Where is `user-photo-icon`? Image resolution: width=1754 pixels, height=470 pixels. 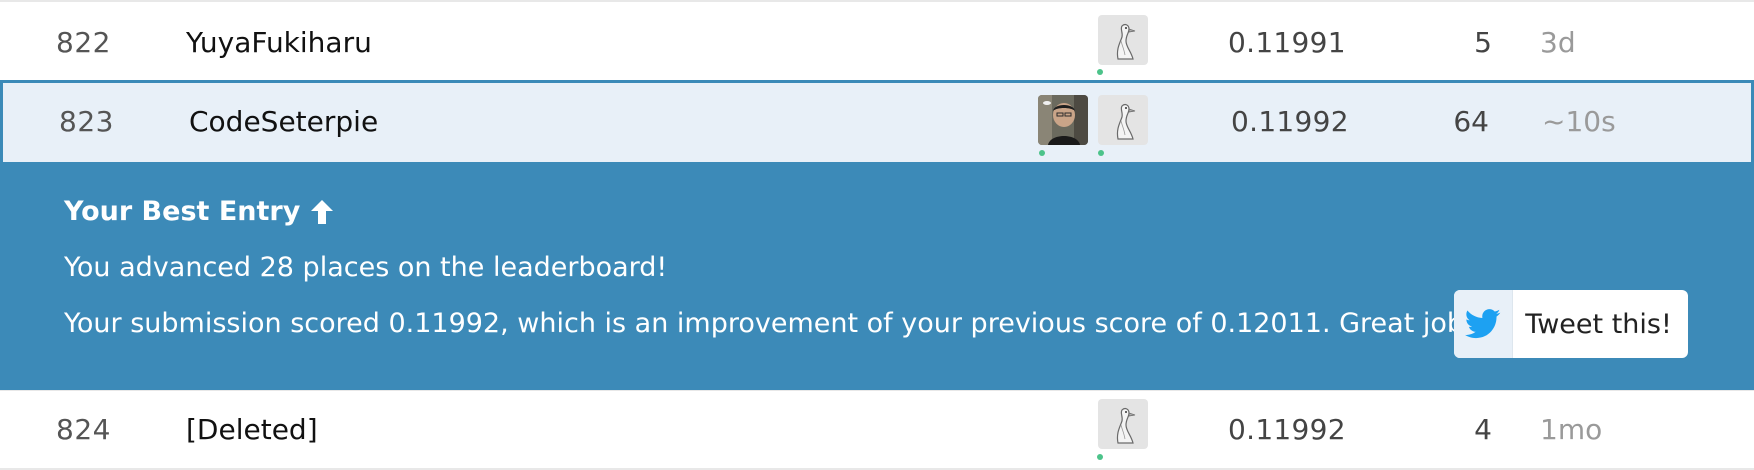
user-photo-icon is located at coordinates (1063, 120).